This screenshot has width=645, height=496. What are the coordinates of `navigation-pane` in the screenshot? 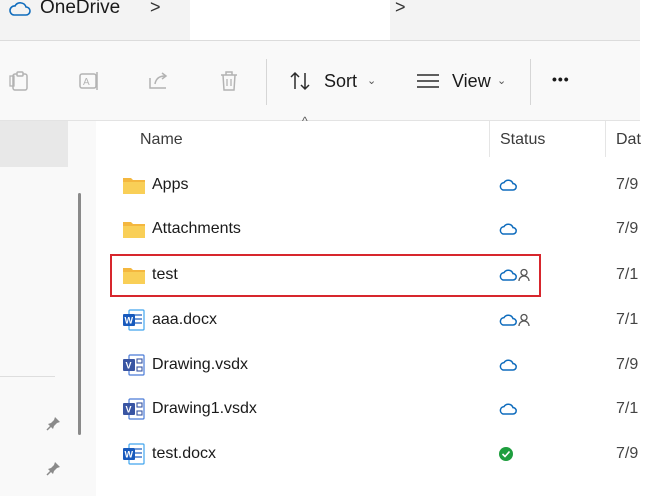 It's located at (48, 308).